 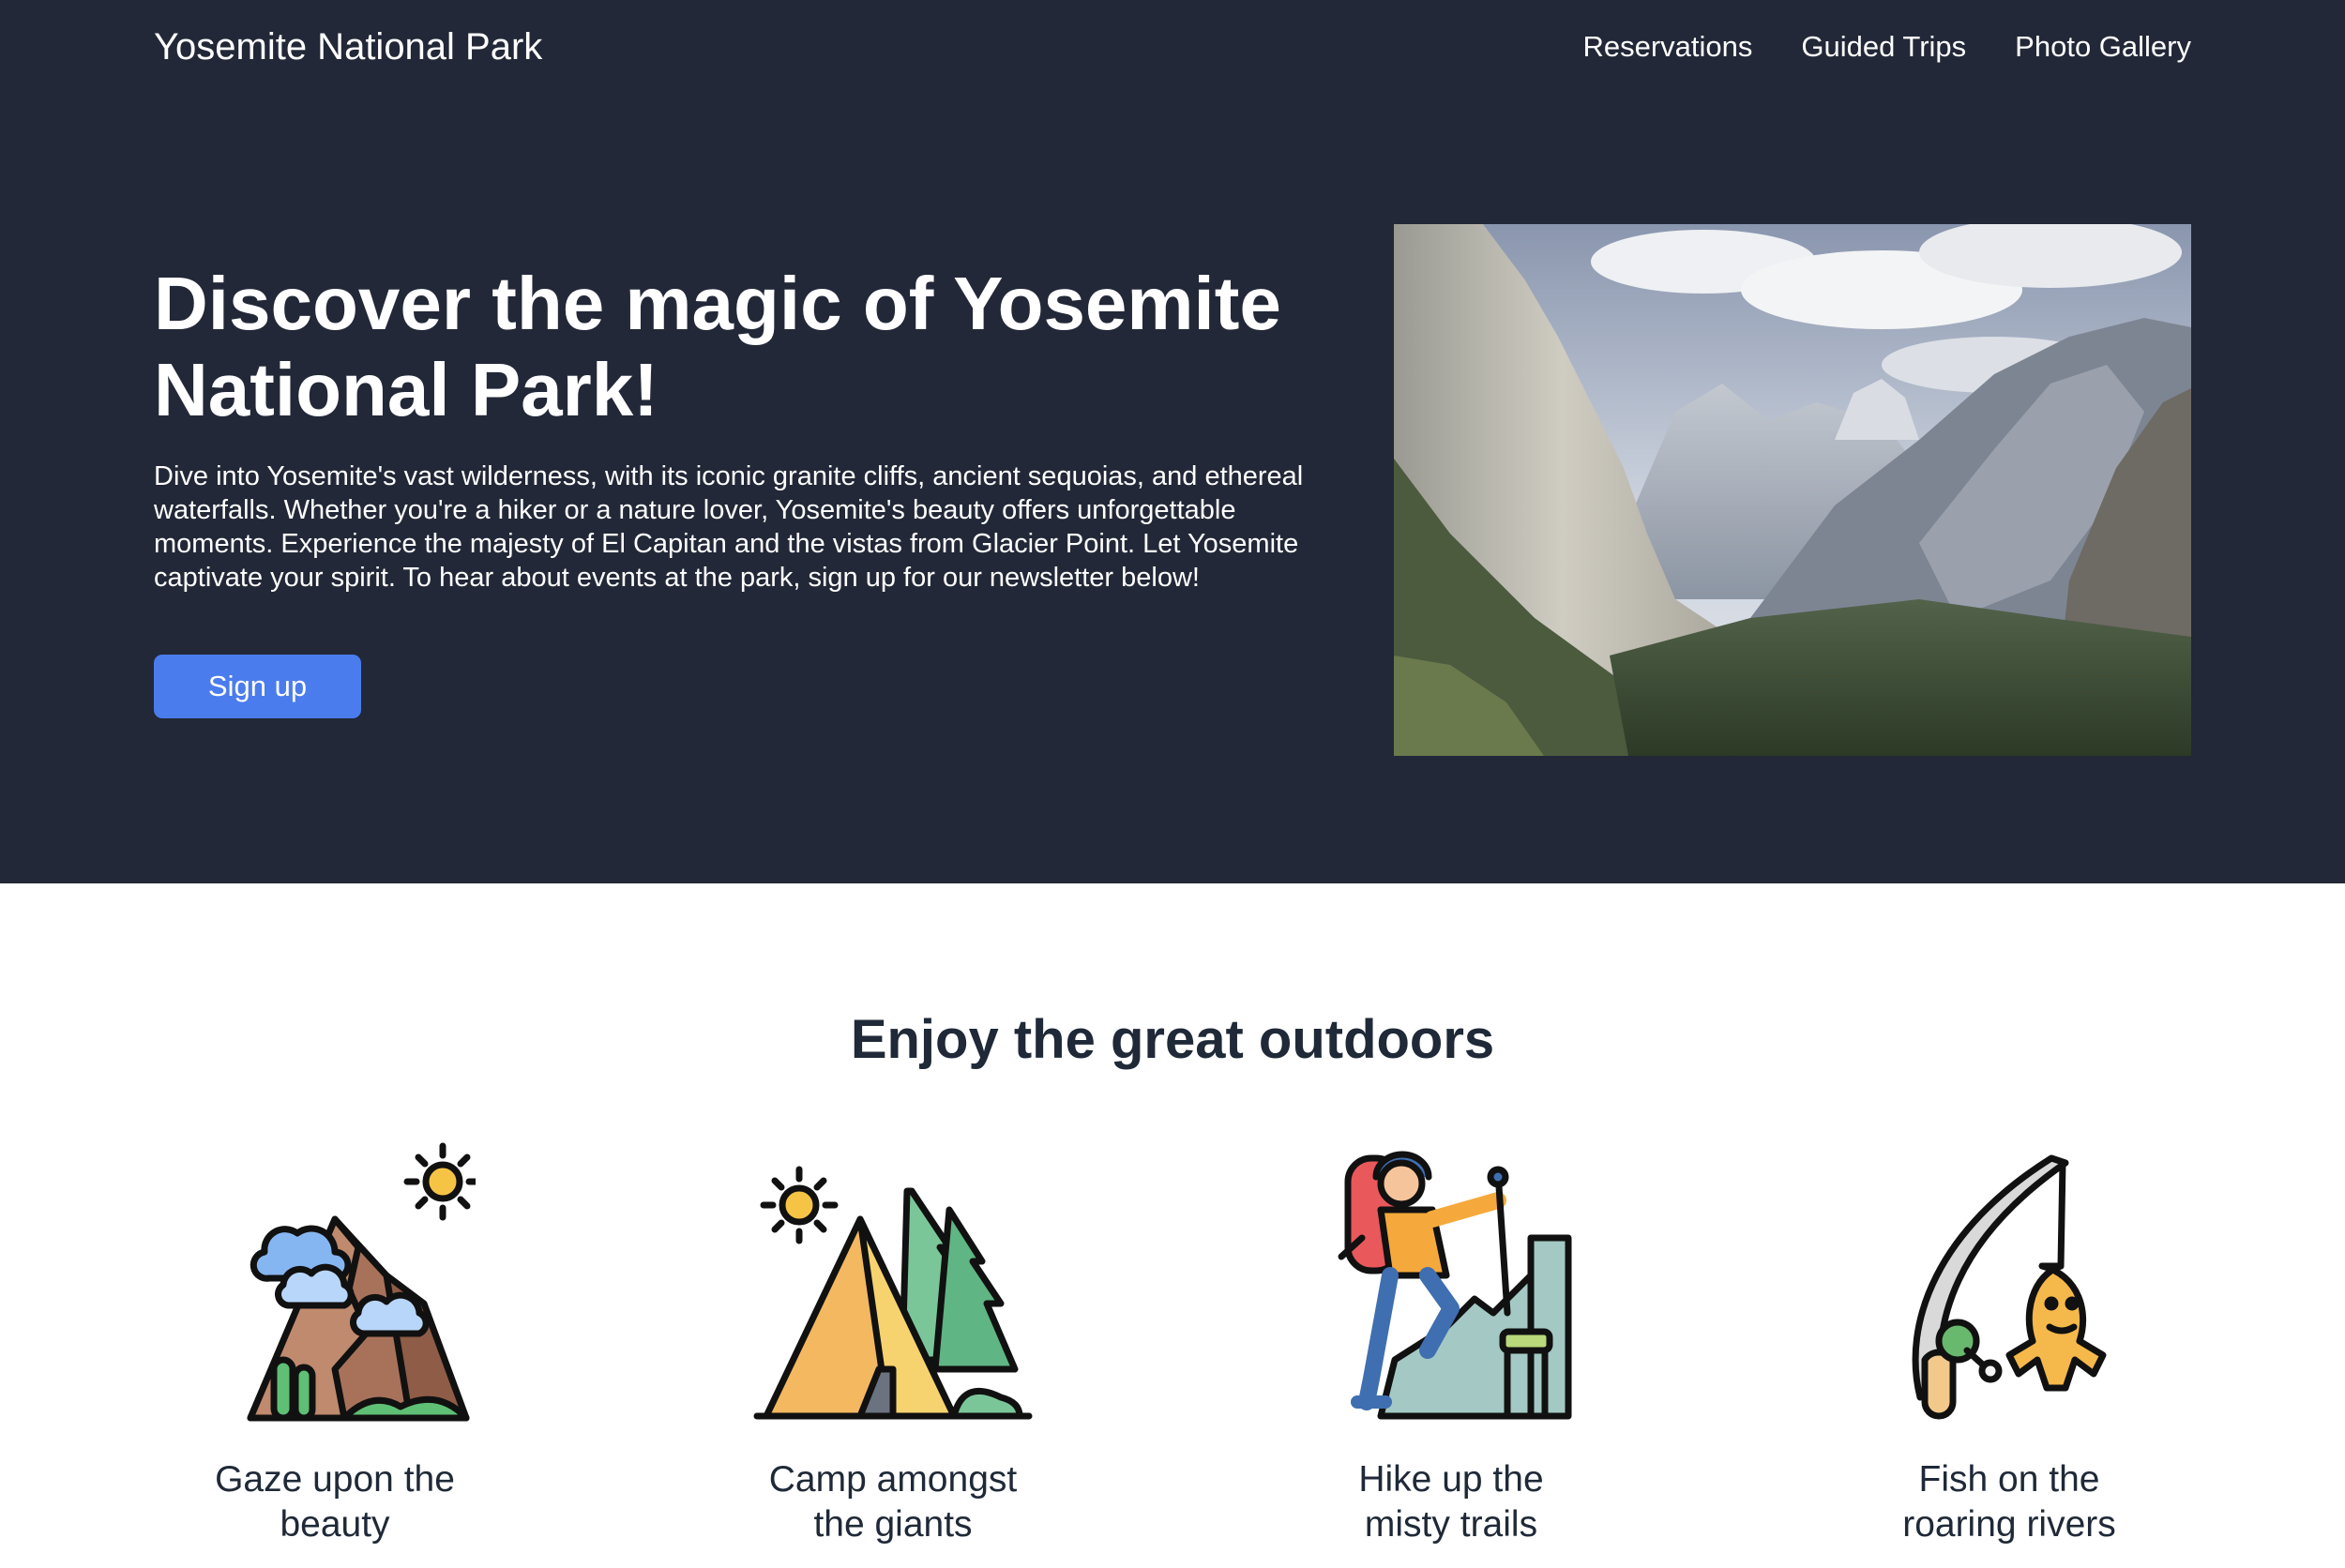 What do you see at coordinates (1792, 490) in the screenshot?
I see `valley-photo` at bounding box center [1792, 490].